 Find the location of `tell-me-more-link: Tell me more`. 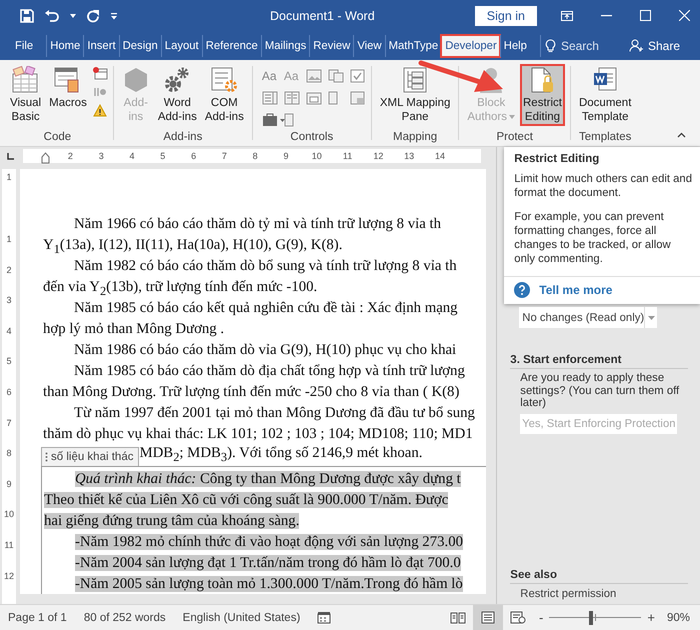

tell-me-more-link: Tell me more is located at coordinates (575, 290).